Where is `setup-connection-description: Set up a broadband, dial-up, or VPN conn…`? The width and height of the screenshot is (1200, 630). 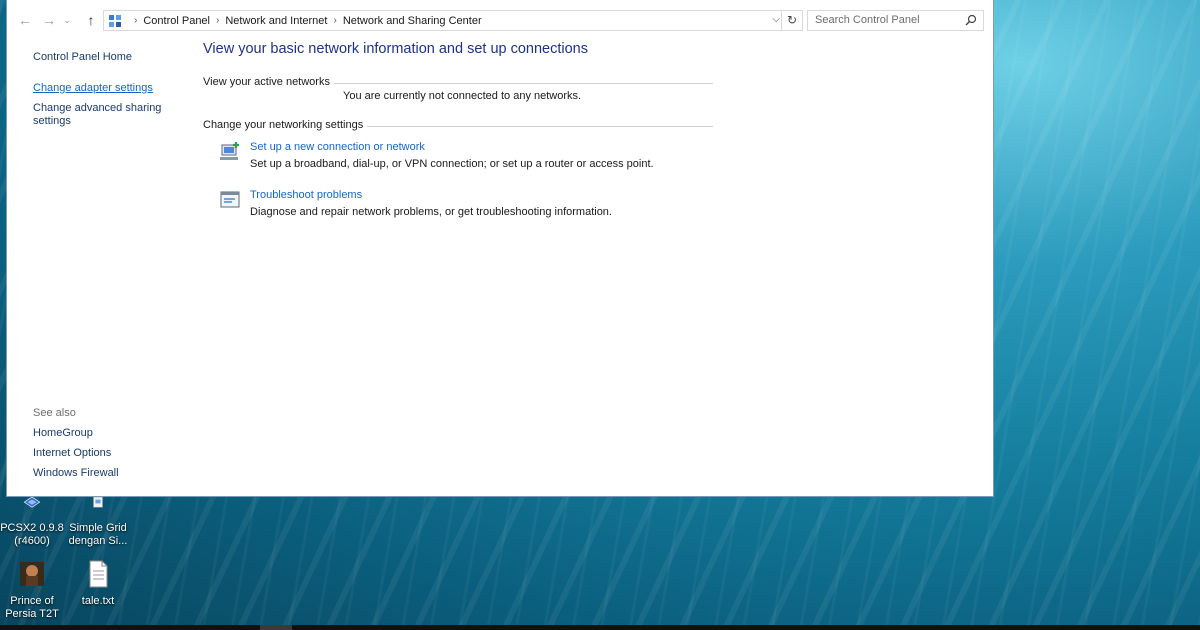 setup-connection-description: Set up a broadband, dial-up, or VPN conn… is located at coordinates (452, 164).